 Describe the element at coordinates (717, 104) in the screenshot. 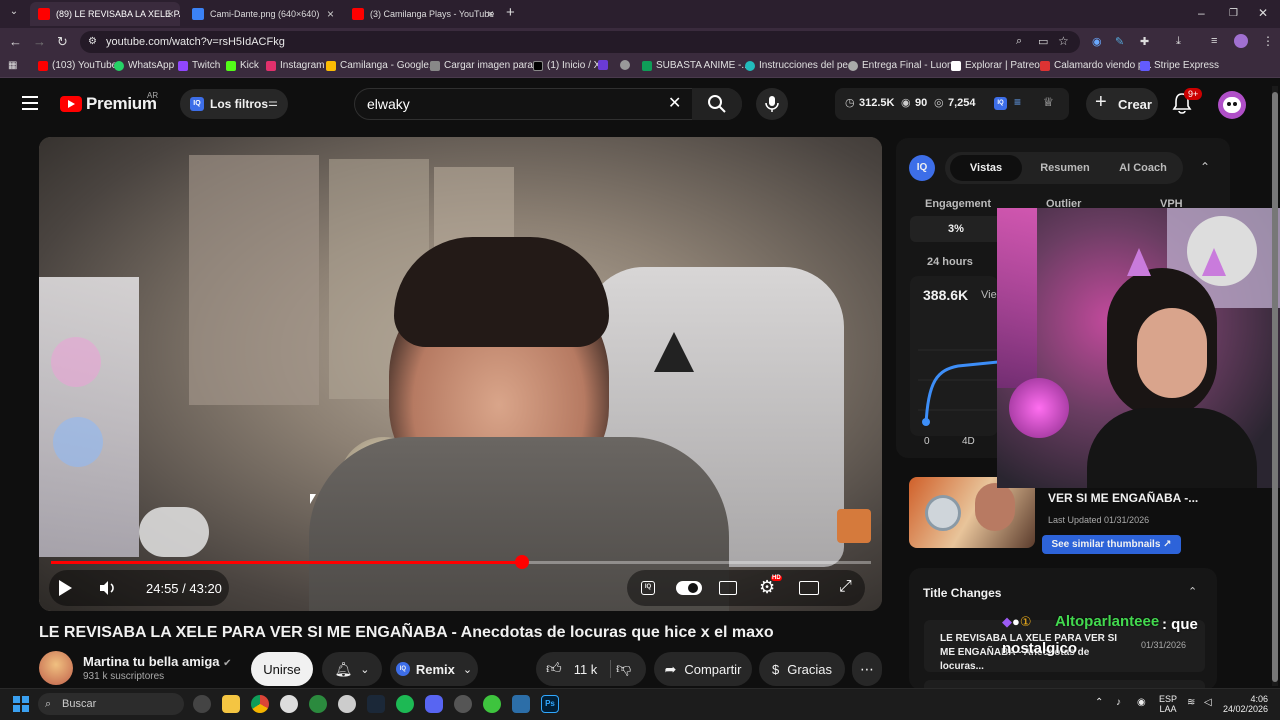

I see `search-button` at that location.